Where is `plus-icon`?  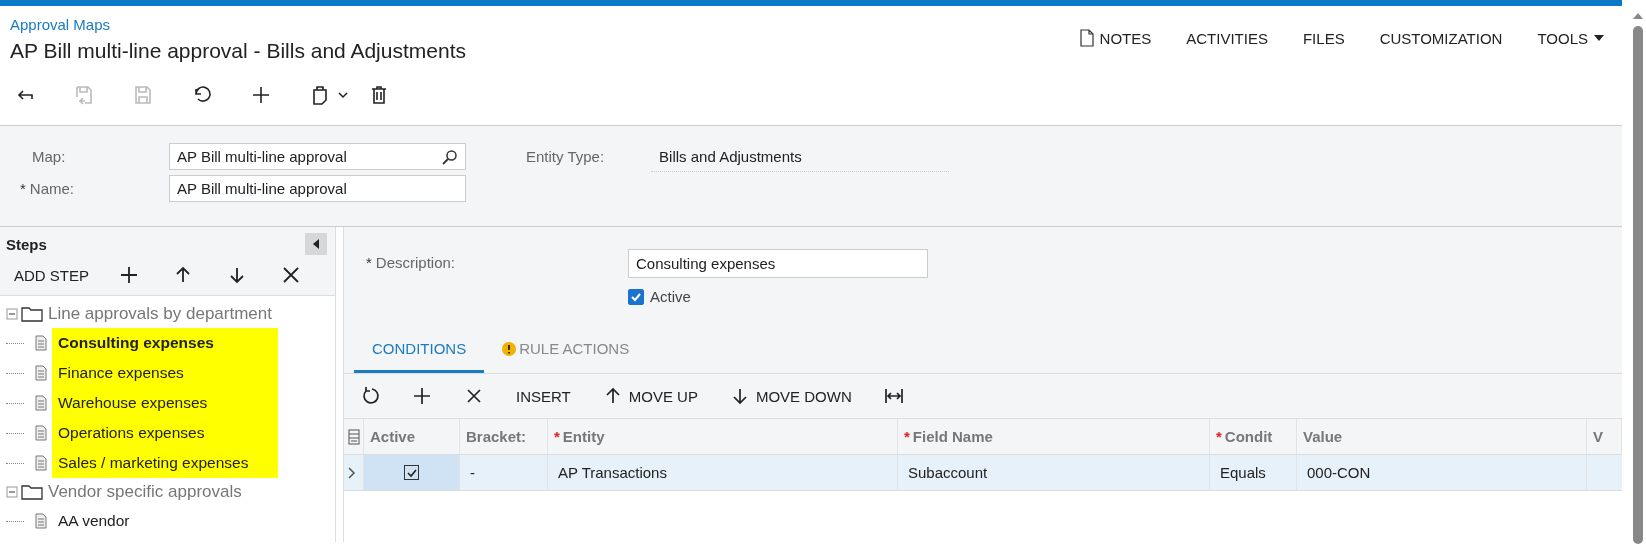
plus-icon is located at coordinates (129, 275).